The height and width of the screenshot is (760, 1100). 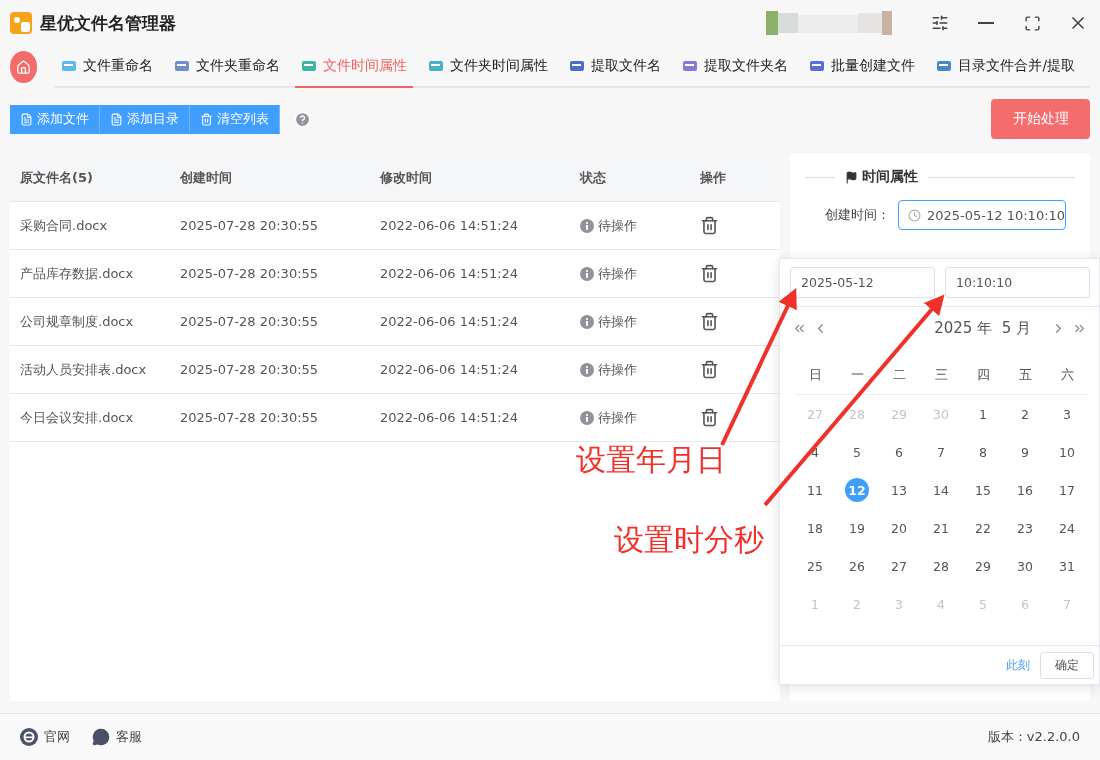 What do you see at coordinates (1033, 737) in the screenshot?
I see `version-text: 版本：v2.2.0.0` at bounding box center [1033, 737].